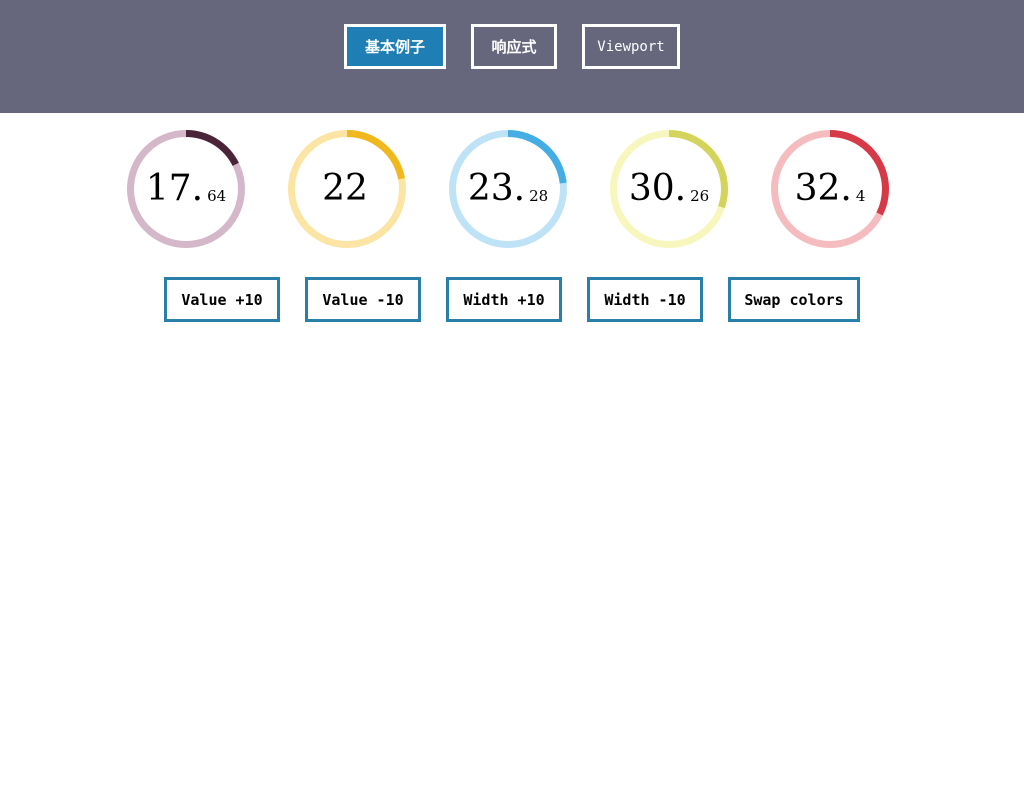  Describe the element at coordinates (823, 188) in the screenshot. I see `gauge-value-integer: 32.` at that location.